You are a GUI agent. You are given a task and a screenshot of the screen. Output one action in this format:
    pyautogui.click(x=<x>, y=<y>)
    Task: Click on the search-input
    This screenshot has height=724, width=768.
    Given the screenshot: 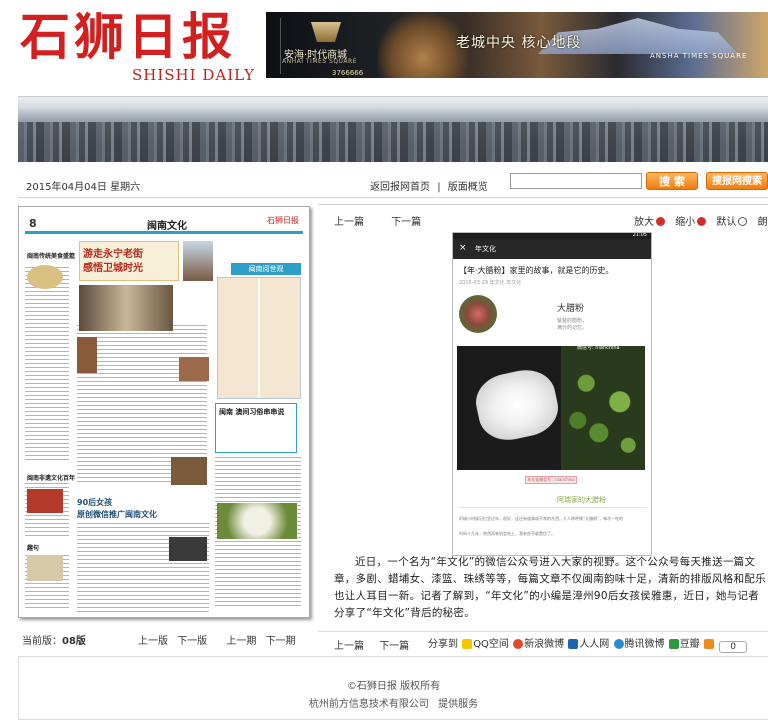 What is the action you would take?
    pyautogui.click(x=576, y=181)
    